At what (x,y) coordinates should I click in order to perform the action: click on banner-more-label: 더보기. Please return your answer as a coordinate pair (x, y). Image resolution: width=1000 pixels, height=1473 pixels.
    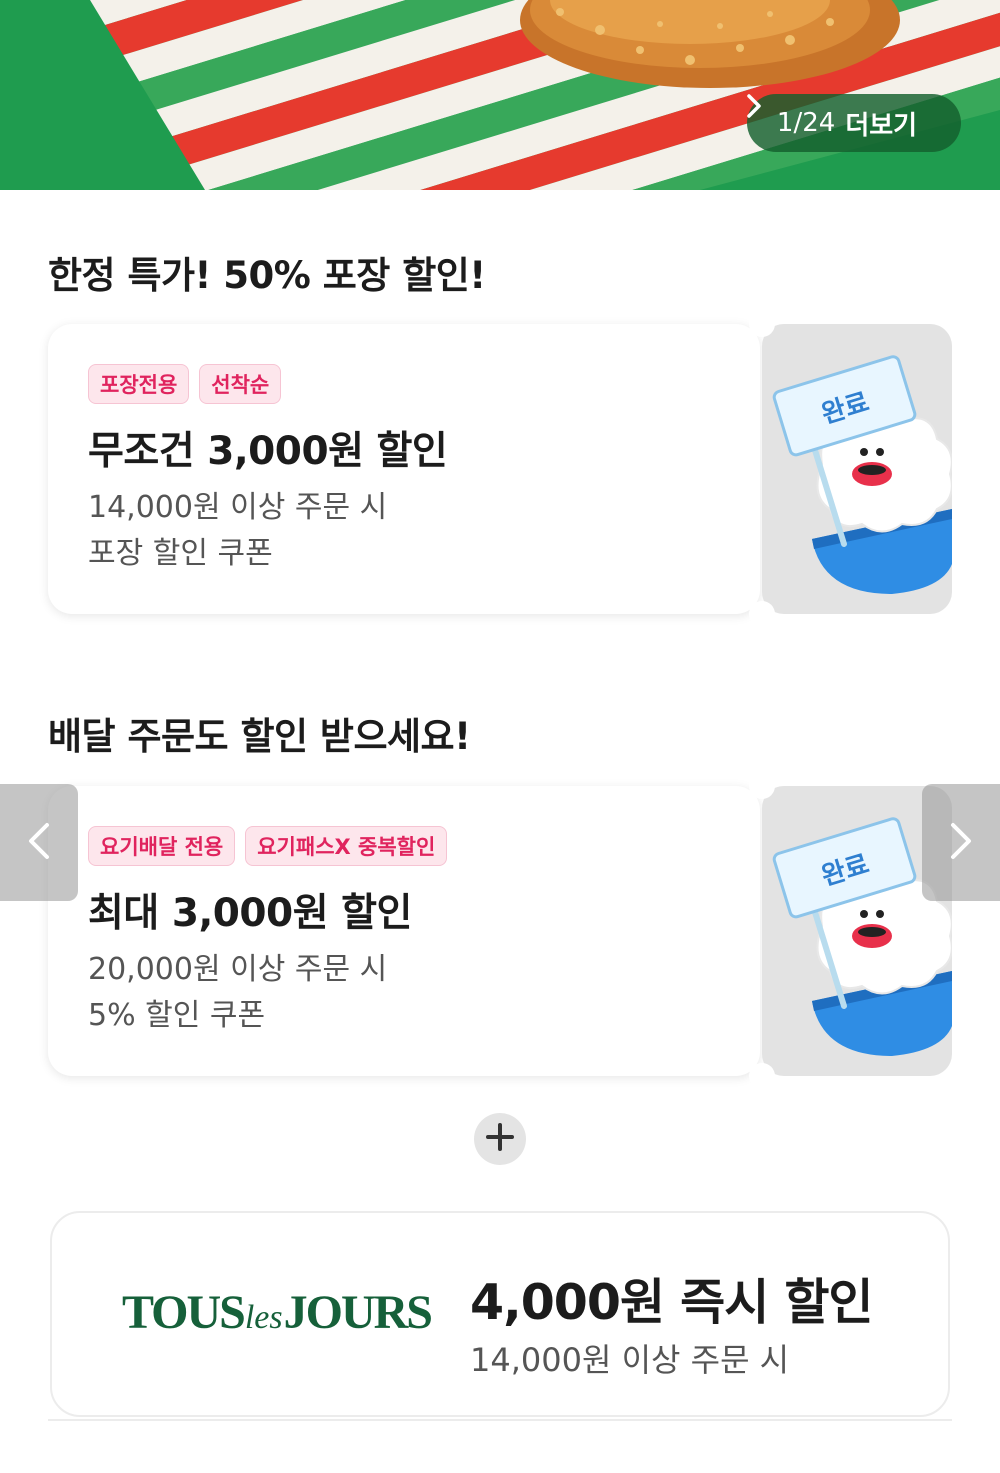
    Looking at the image, I should click on (881, 125).